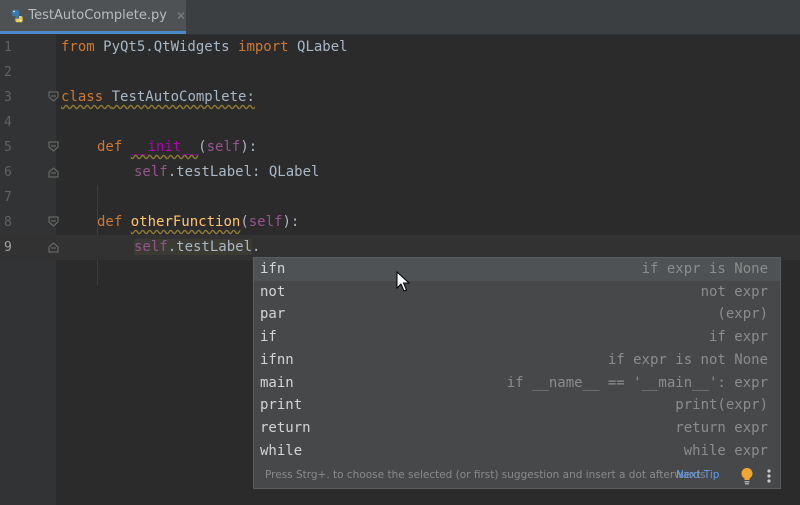 Image resolution: width=800 pixels, height=505 pixels. What do you see at coordinates (8, 122) in the screenshot?
I see `line-number: 4` at bounding box center [8, 122].